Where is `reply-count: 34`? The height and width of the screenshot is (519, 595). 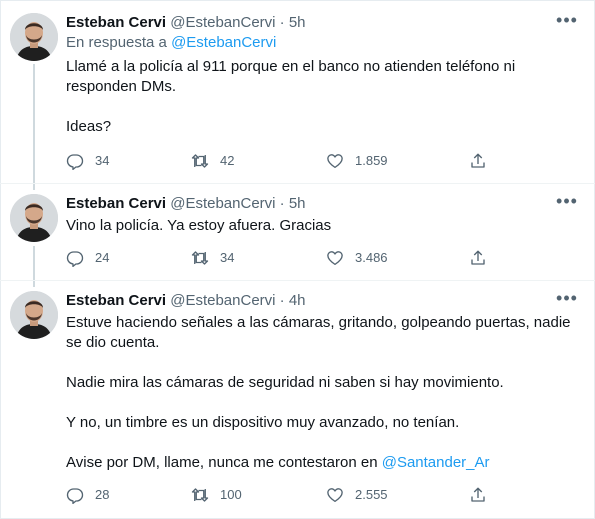 reply-count: 34 is located at coordinates (102, 160).